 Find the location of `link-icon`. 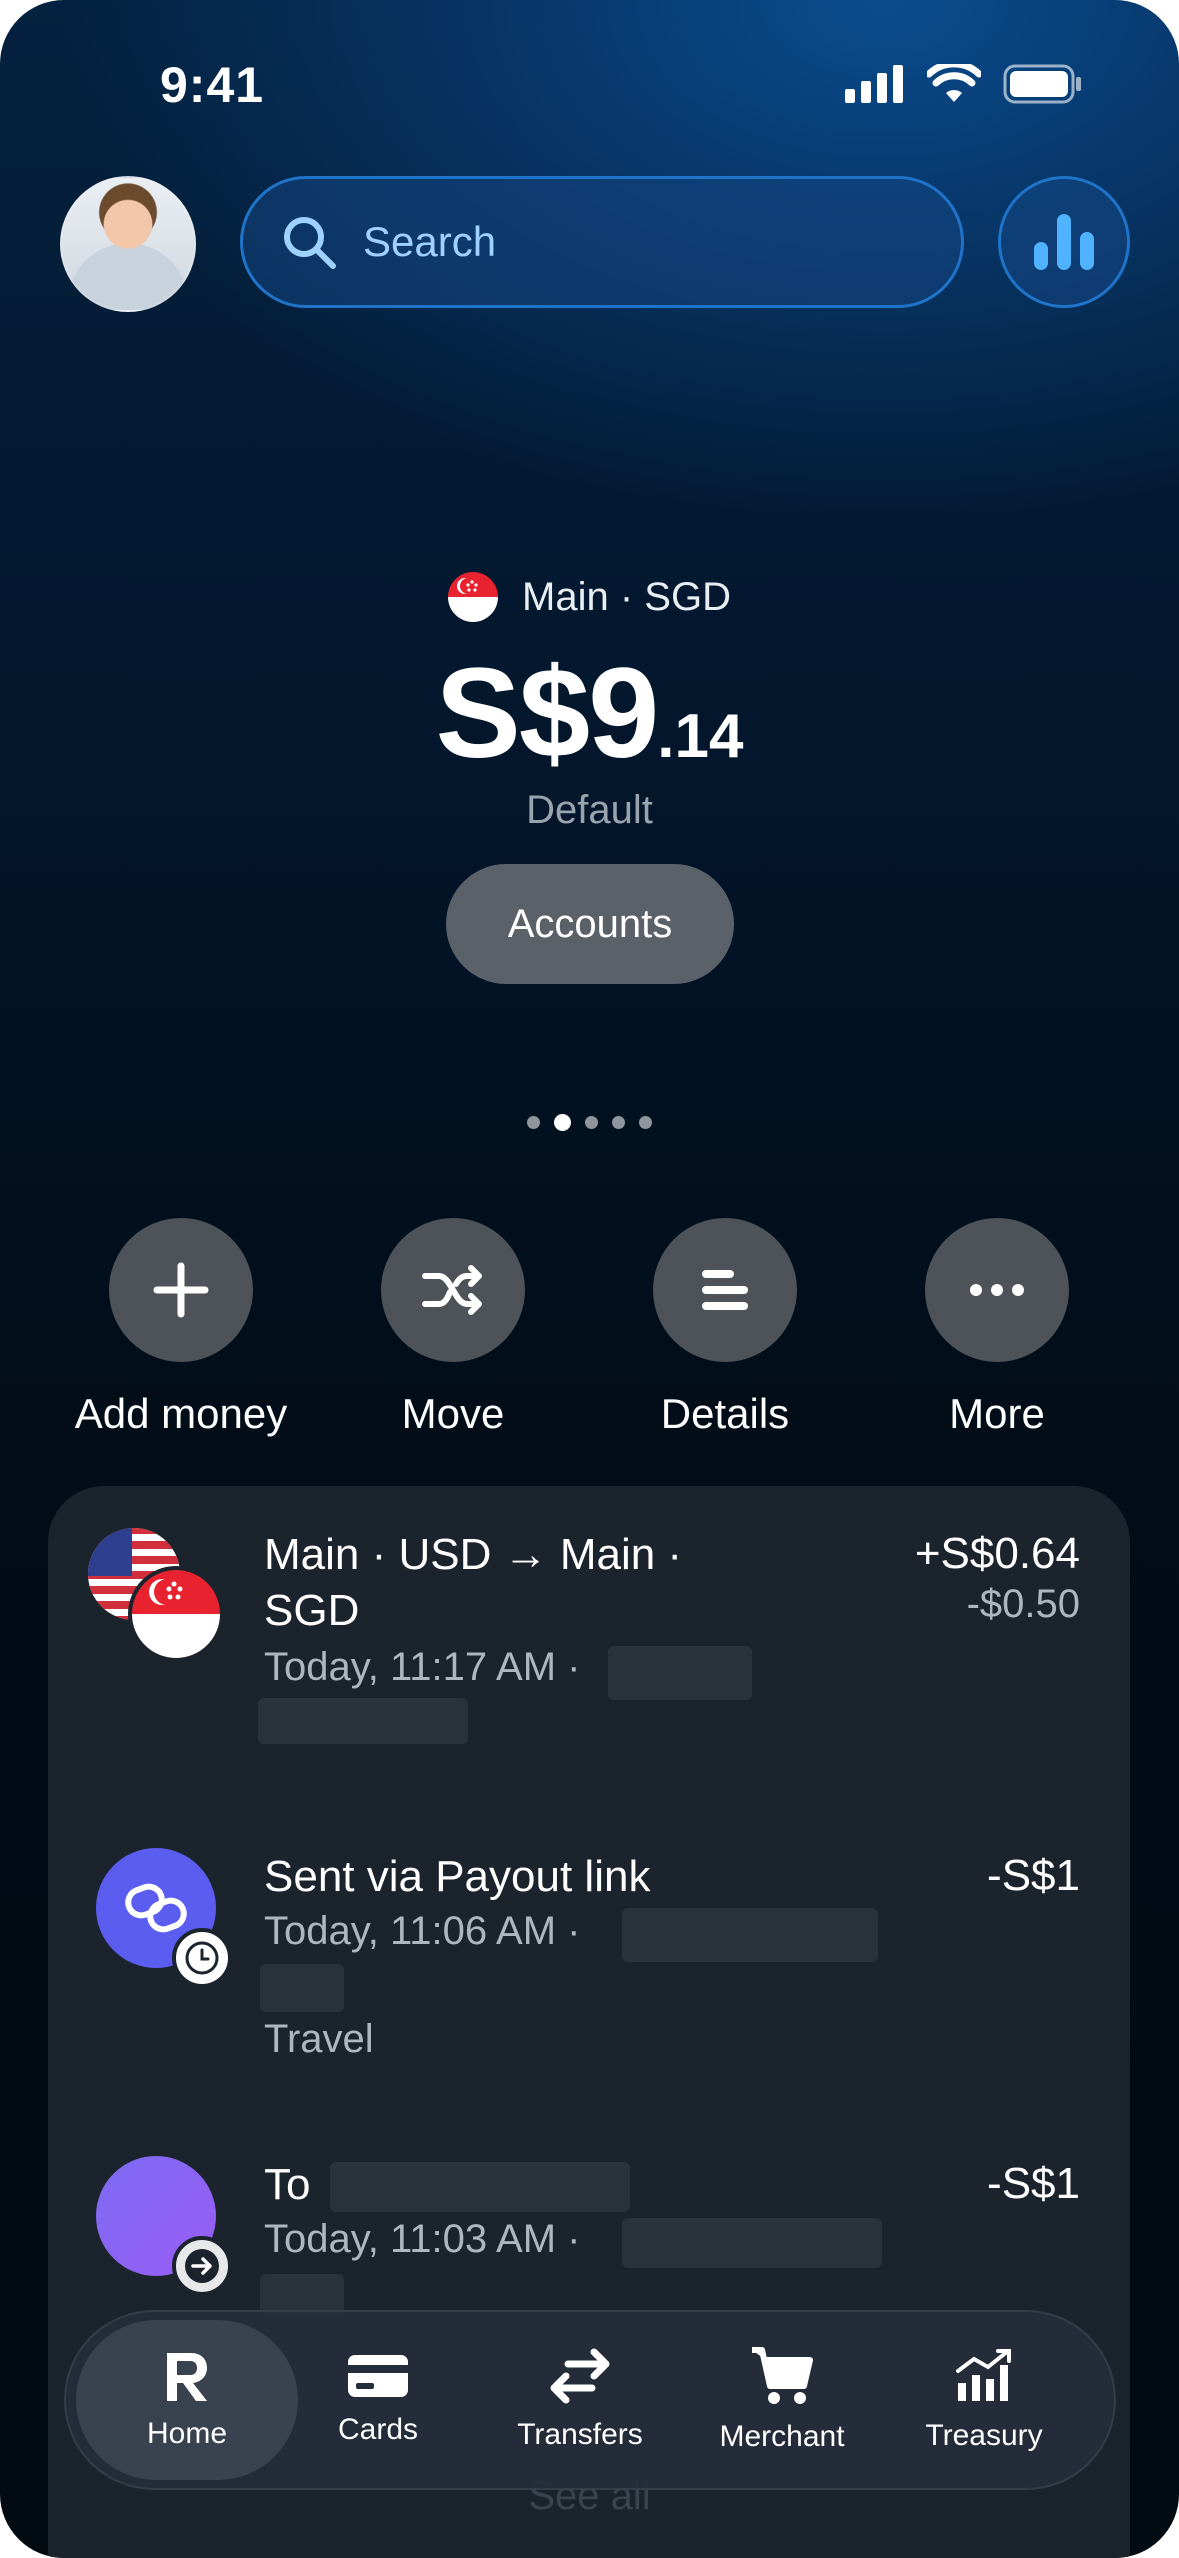

link-icon is located at coordinates (156, 1908).